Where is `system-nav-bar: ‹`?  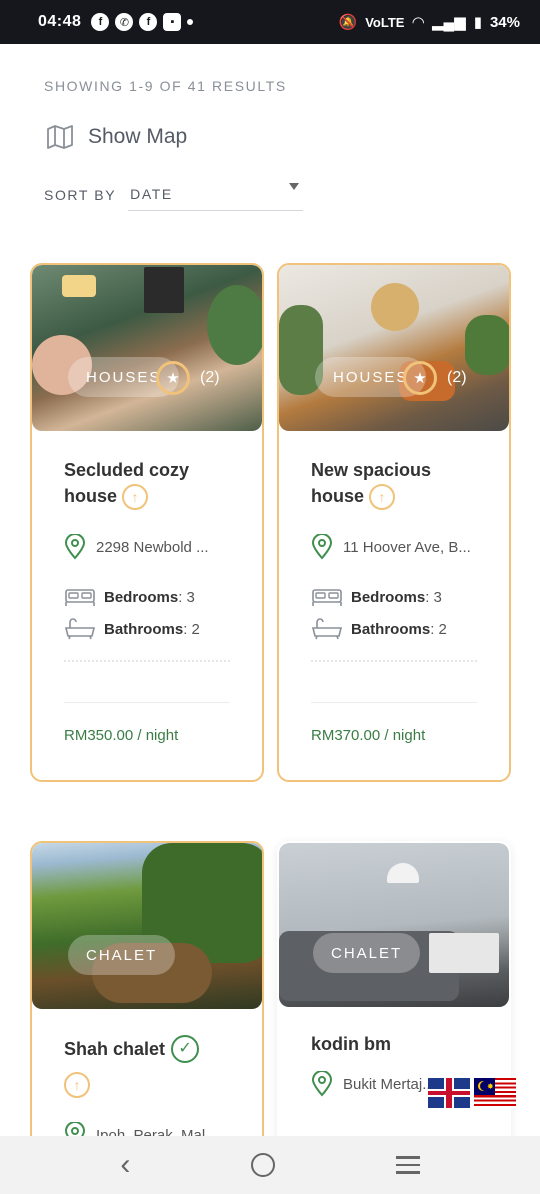 system-nav-bar: ‹ is located at coordinates (270, 1165).